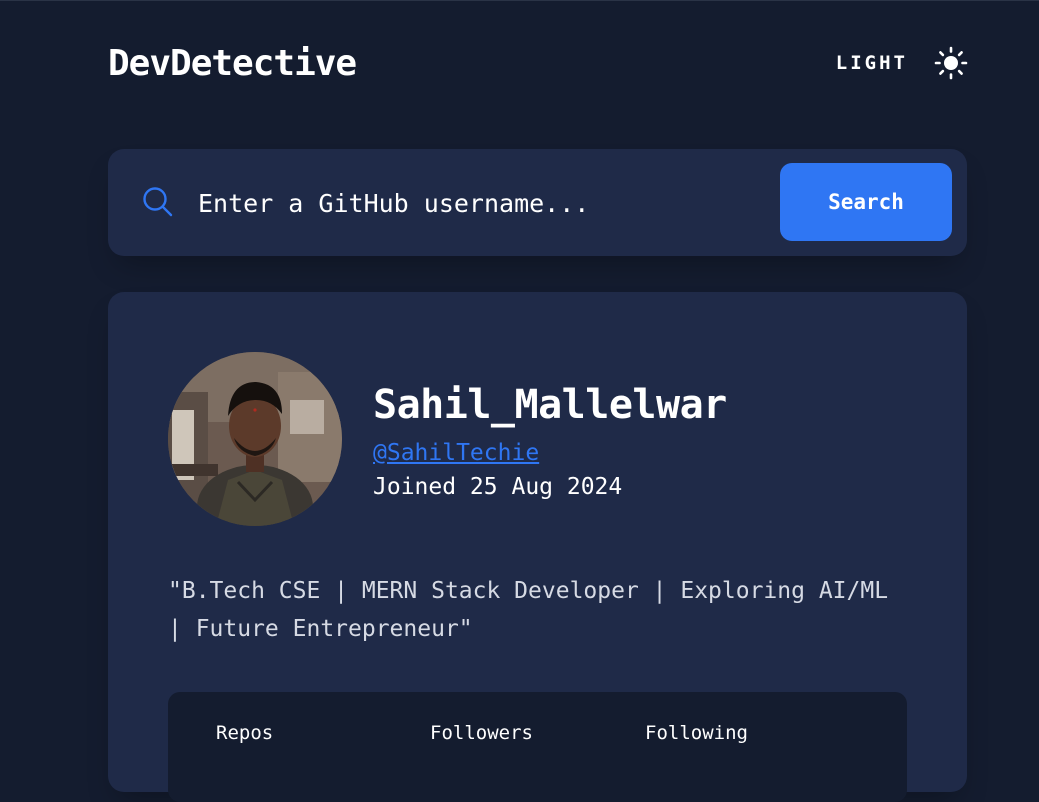 This screenshot has height=802, width=1039. I want to click on user-name: Sahil_Mallelwar, so click(550, 405).